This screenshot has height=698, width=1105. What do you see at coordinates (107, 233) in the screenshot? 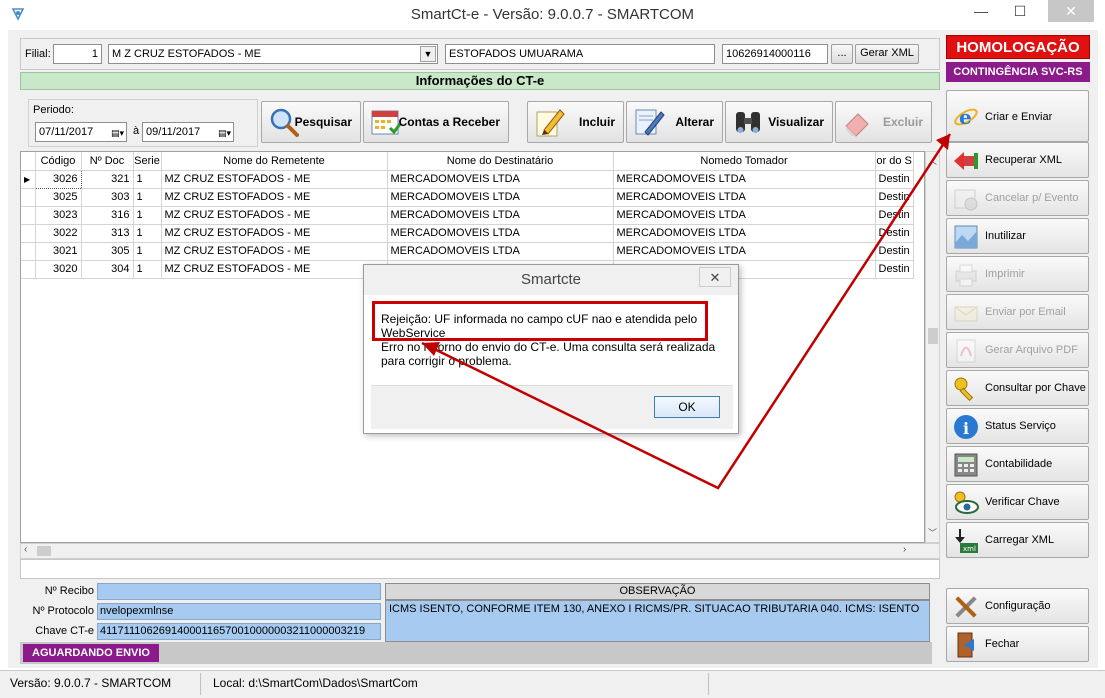
I see `cell-ndoc: 313` at bounding box center [107, 233].